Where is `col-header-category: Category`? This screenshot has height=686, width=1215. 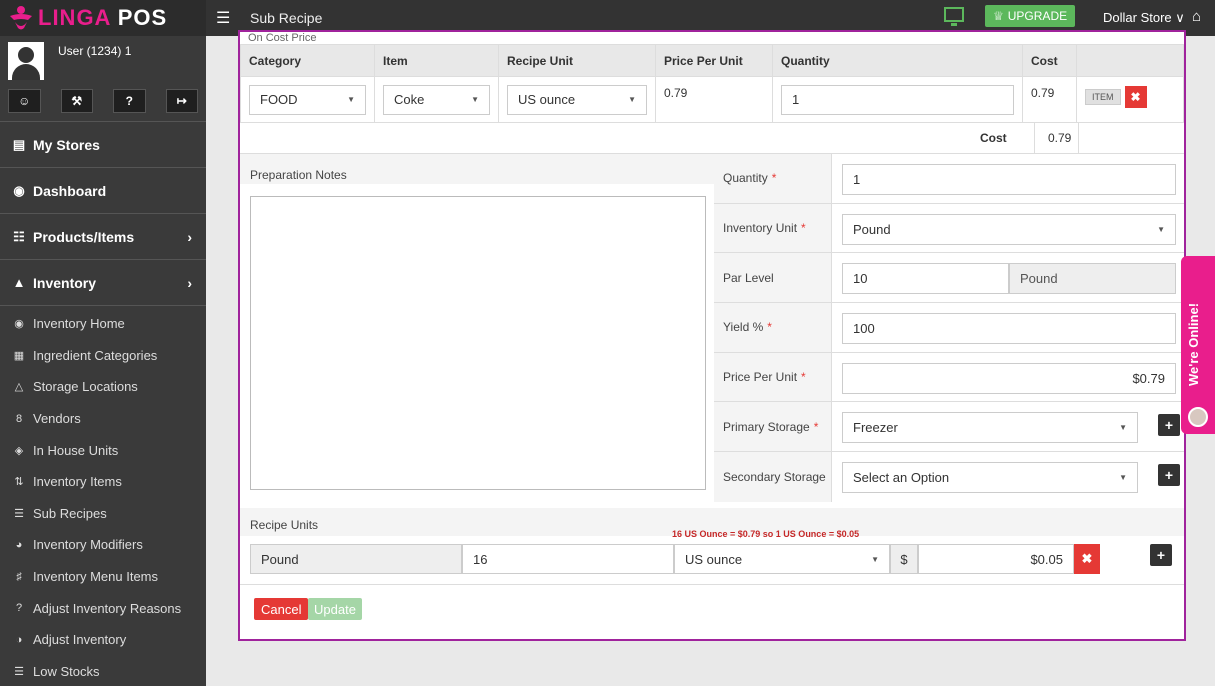 col-header-category: Category is located at coordinates (307, 60).